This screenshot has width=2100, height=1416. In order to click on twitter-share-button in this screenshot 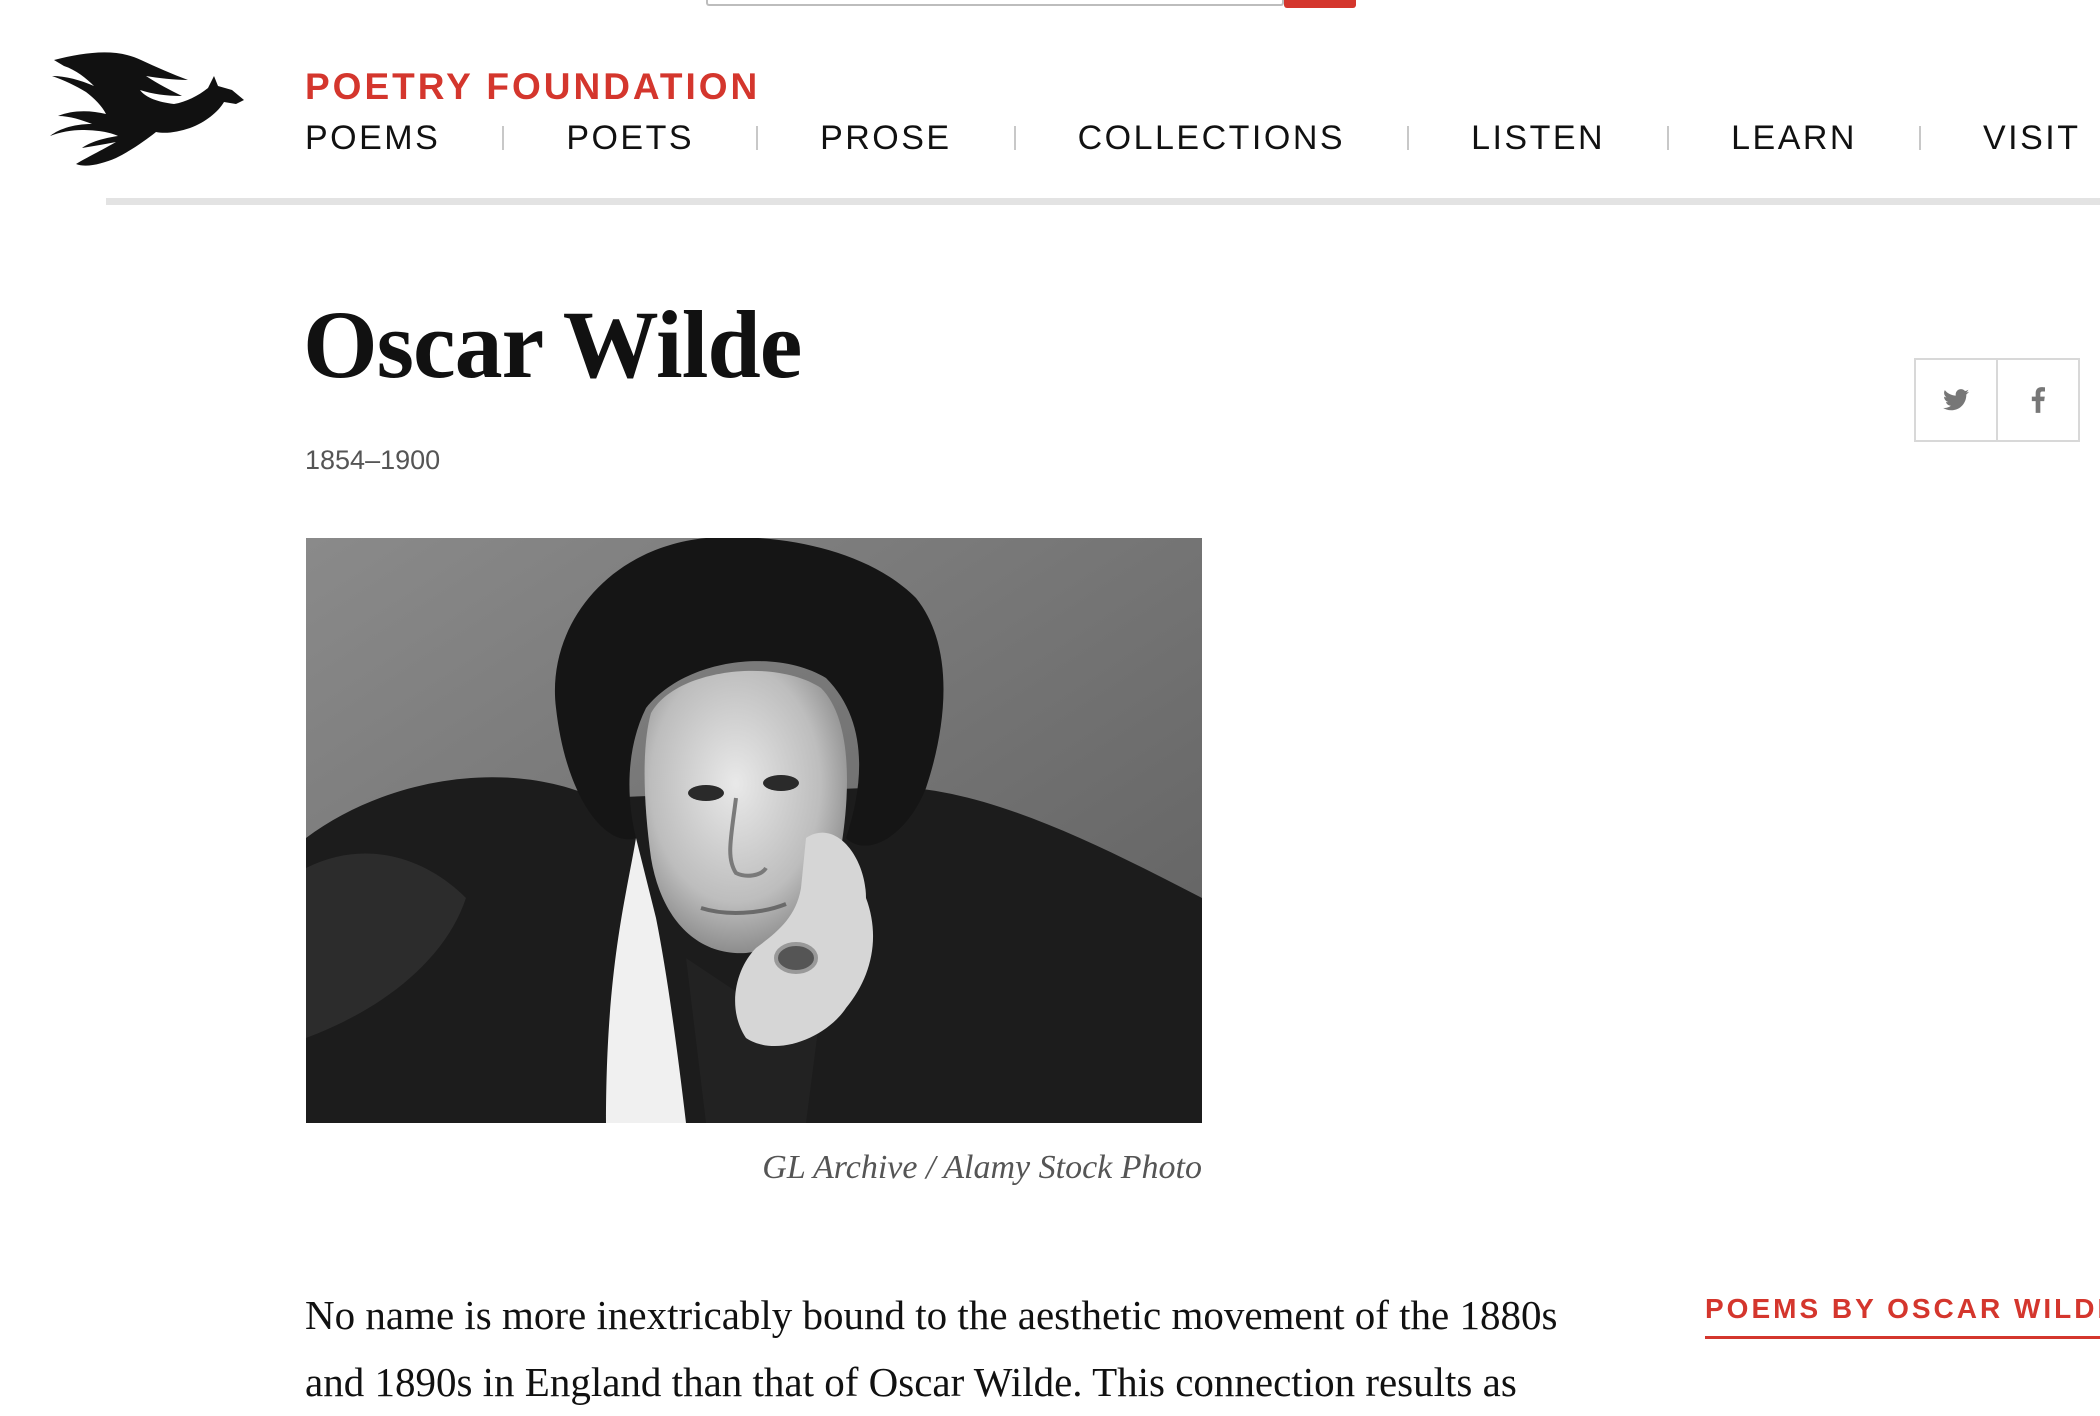, I will do `click(1956, 400)`.